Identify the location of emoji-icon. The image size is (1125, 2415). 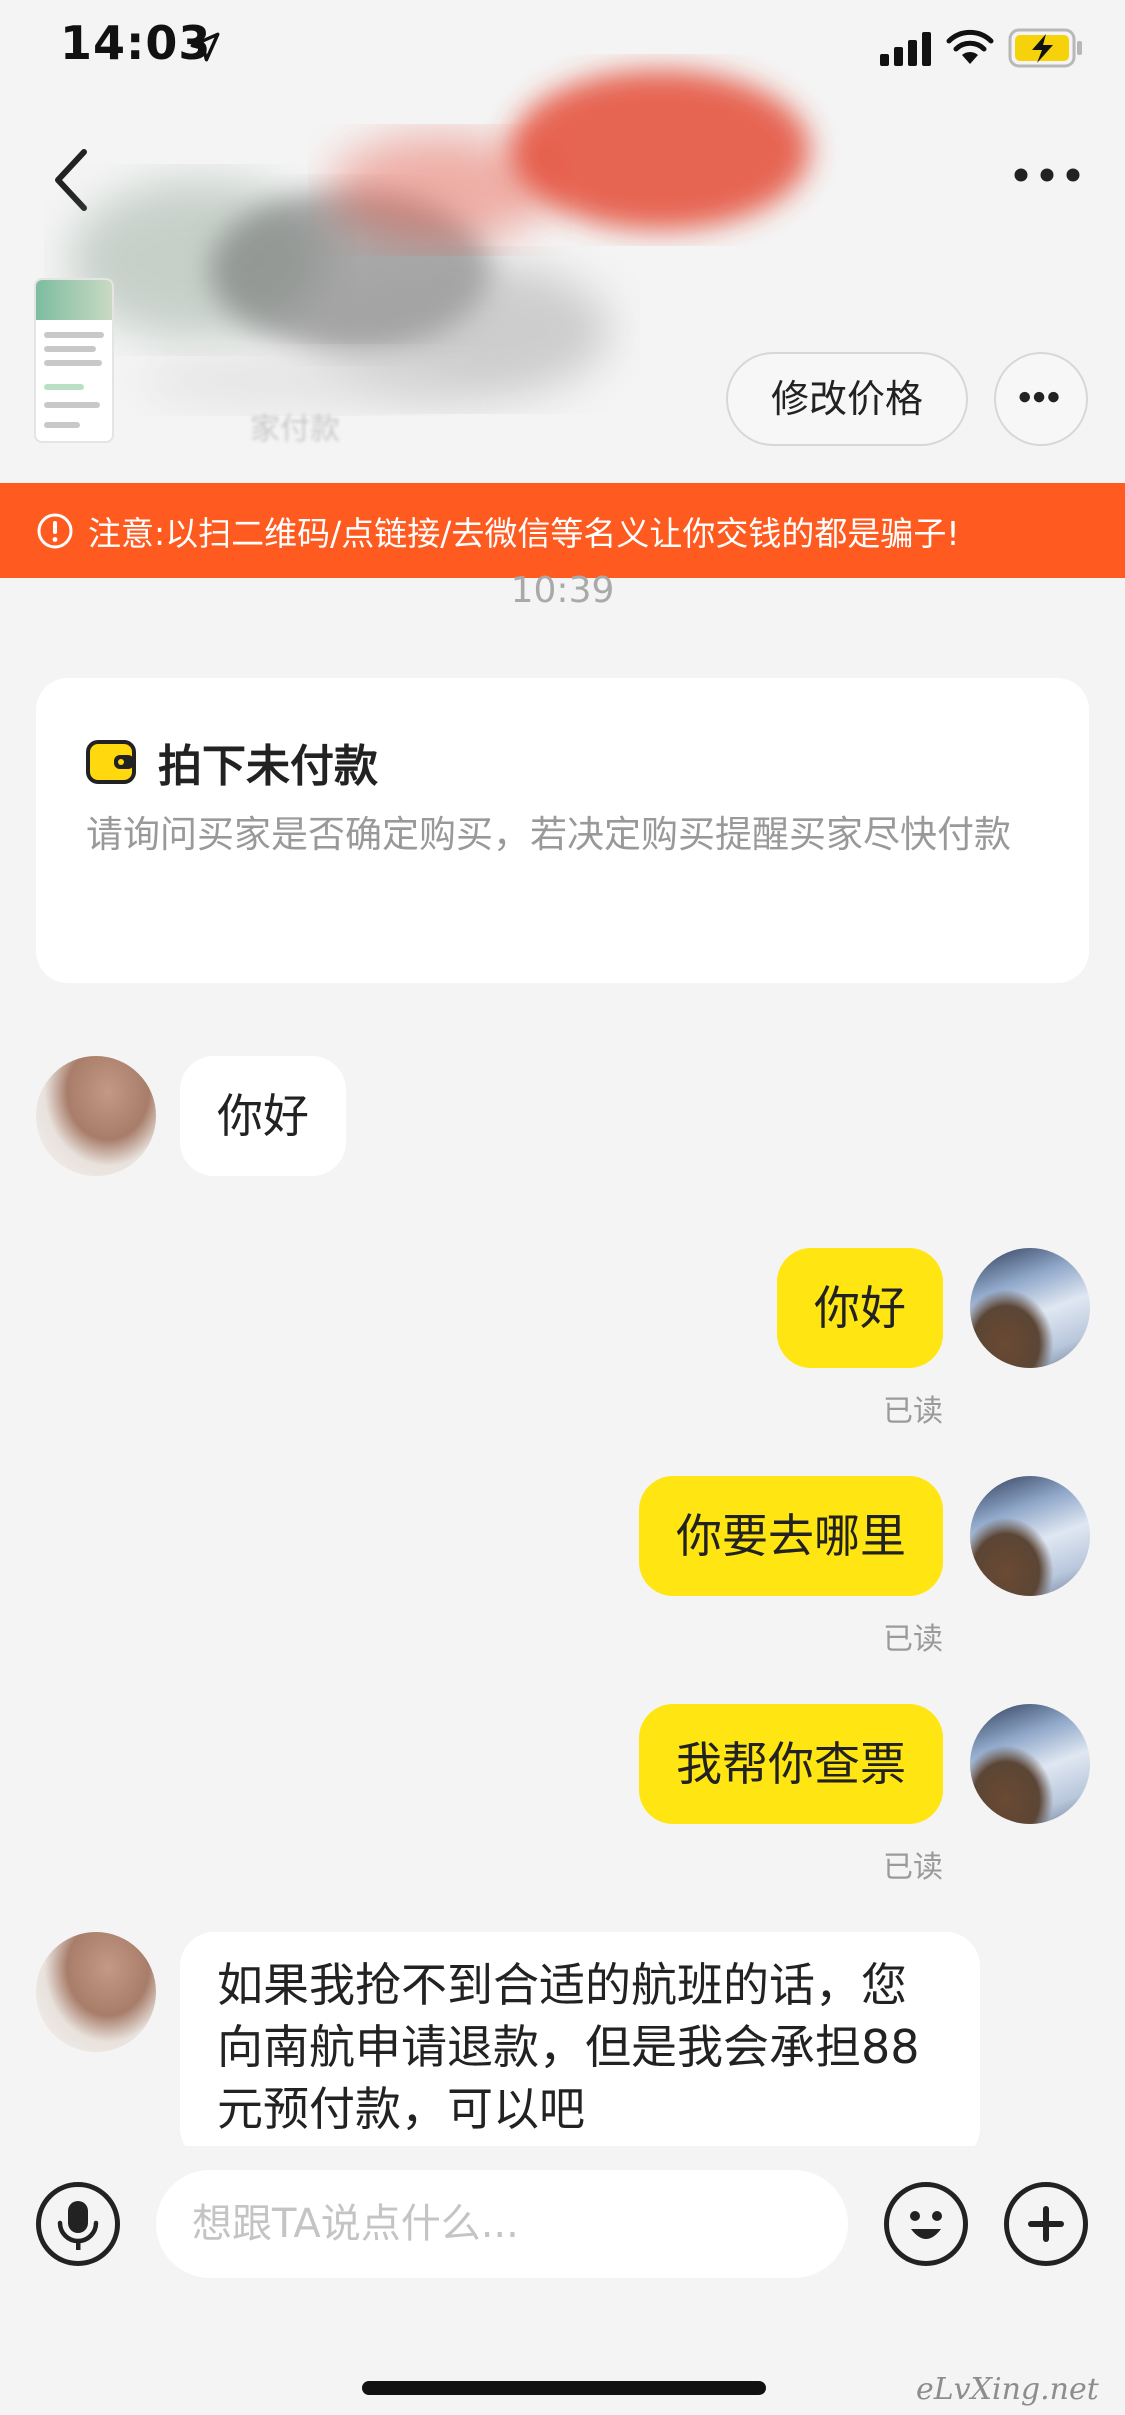
(926, 2225).